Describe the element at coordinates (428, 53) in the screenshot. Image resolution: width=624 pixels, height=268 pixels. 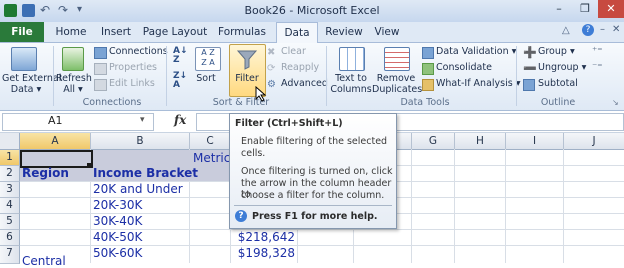
I see `data-validation-icon` at that location.